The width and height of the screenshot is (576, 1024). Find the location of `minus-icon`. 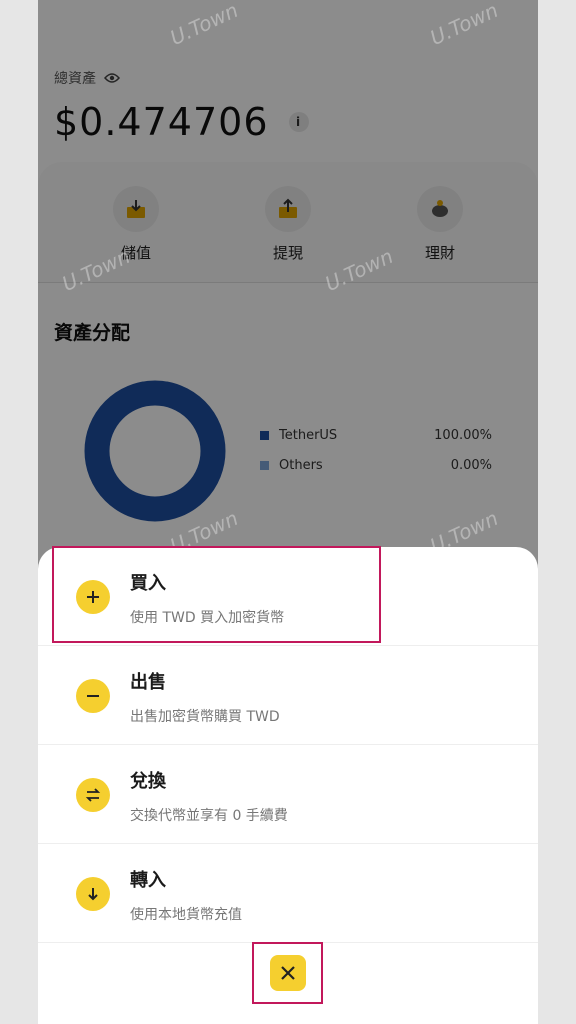

minus-icon is located at coordinates (93, 696).